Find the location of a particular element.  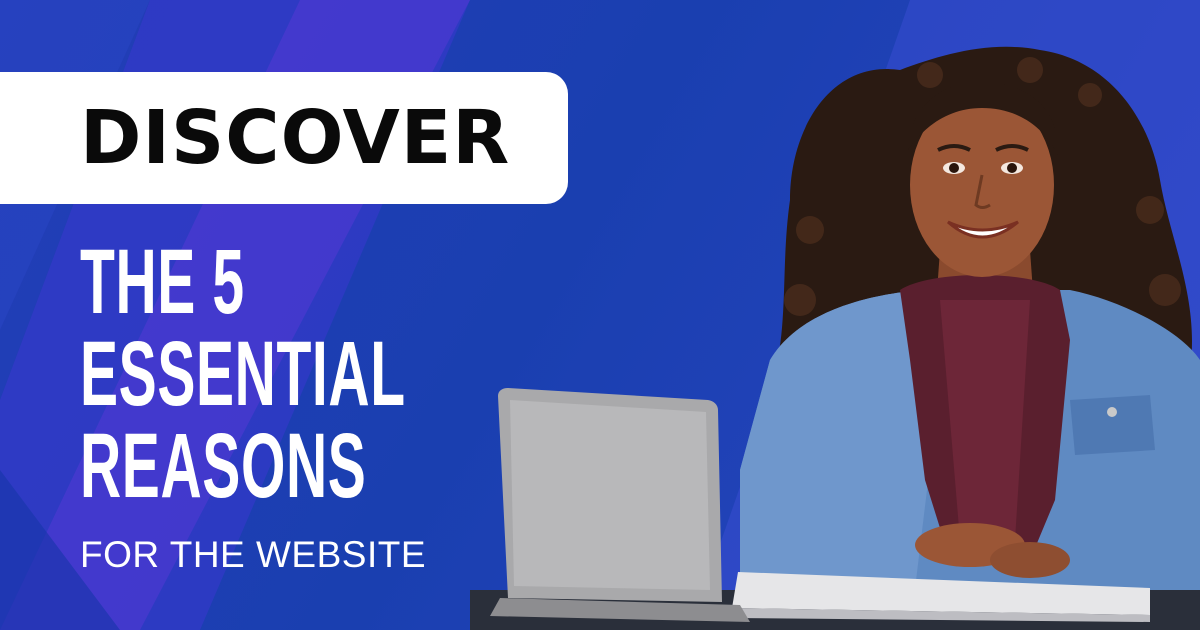

headline-line-1: THE 5 is located at coordinates (162, 282).